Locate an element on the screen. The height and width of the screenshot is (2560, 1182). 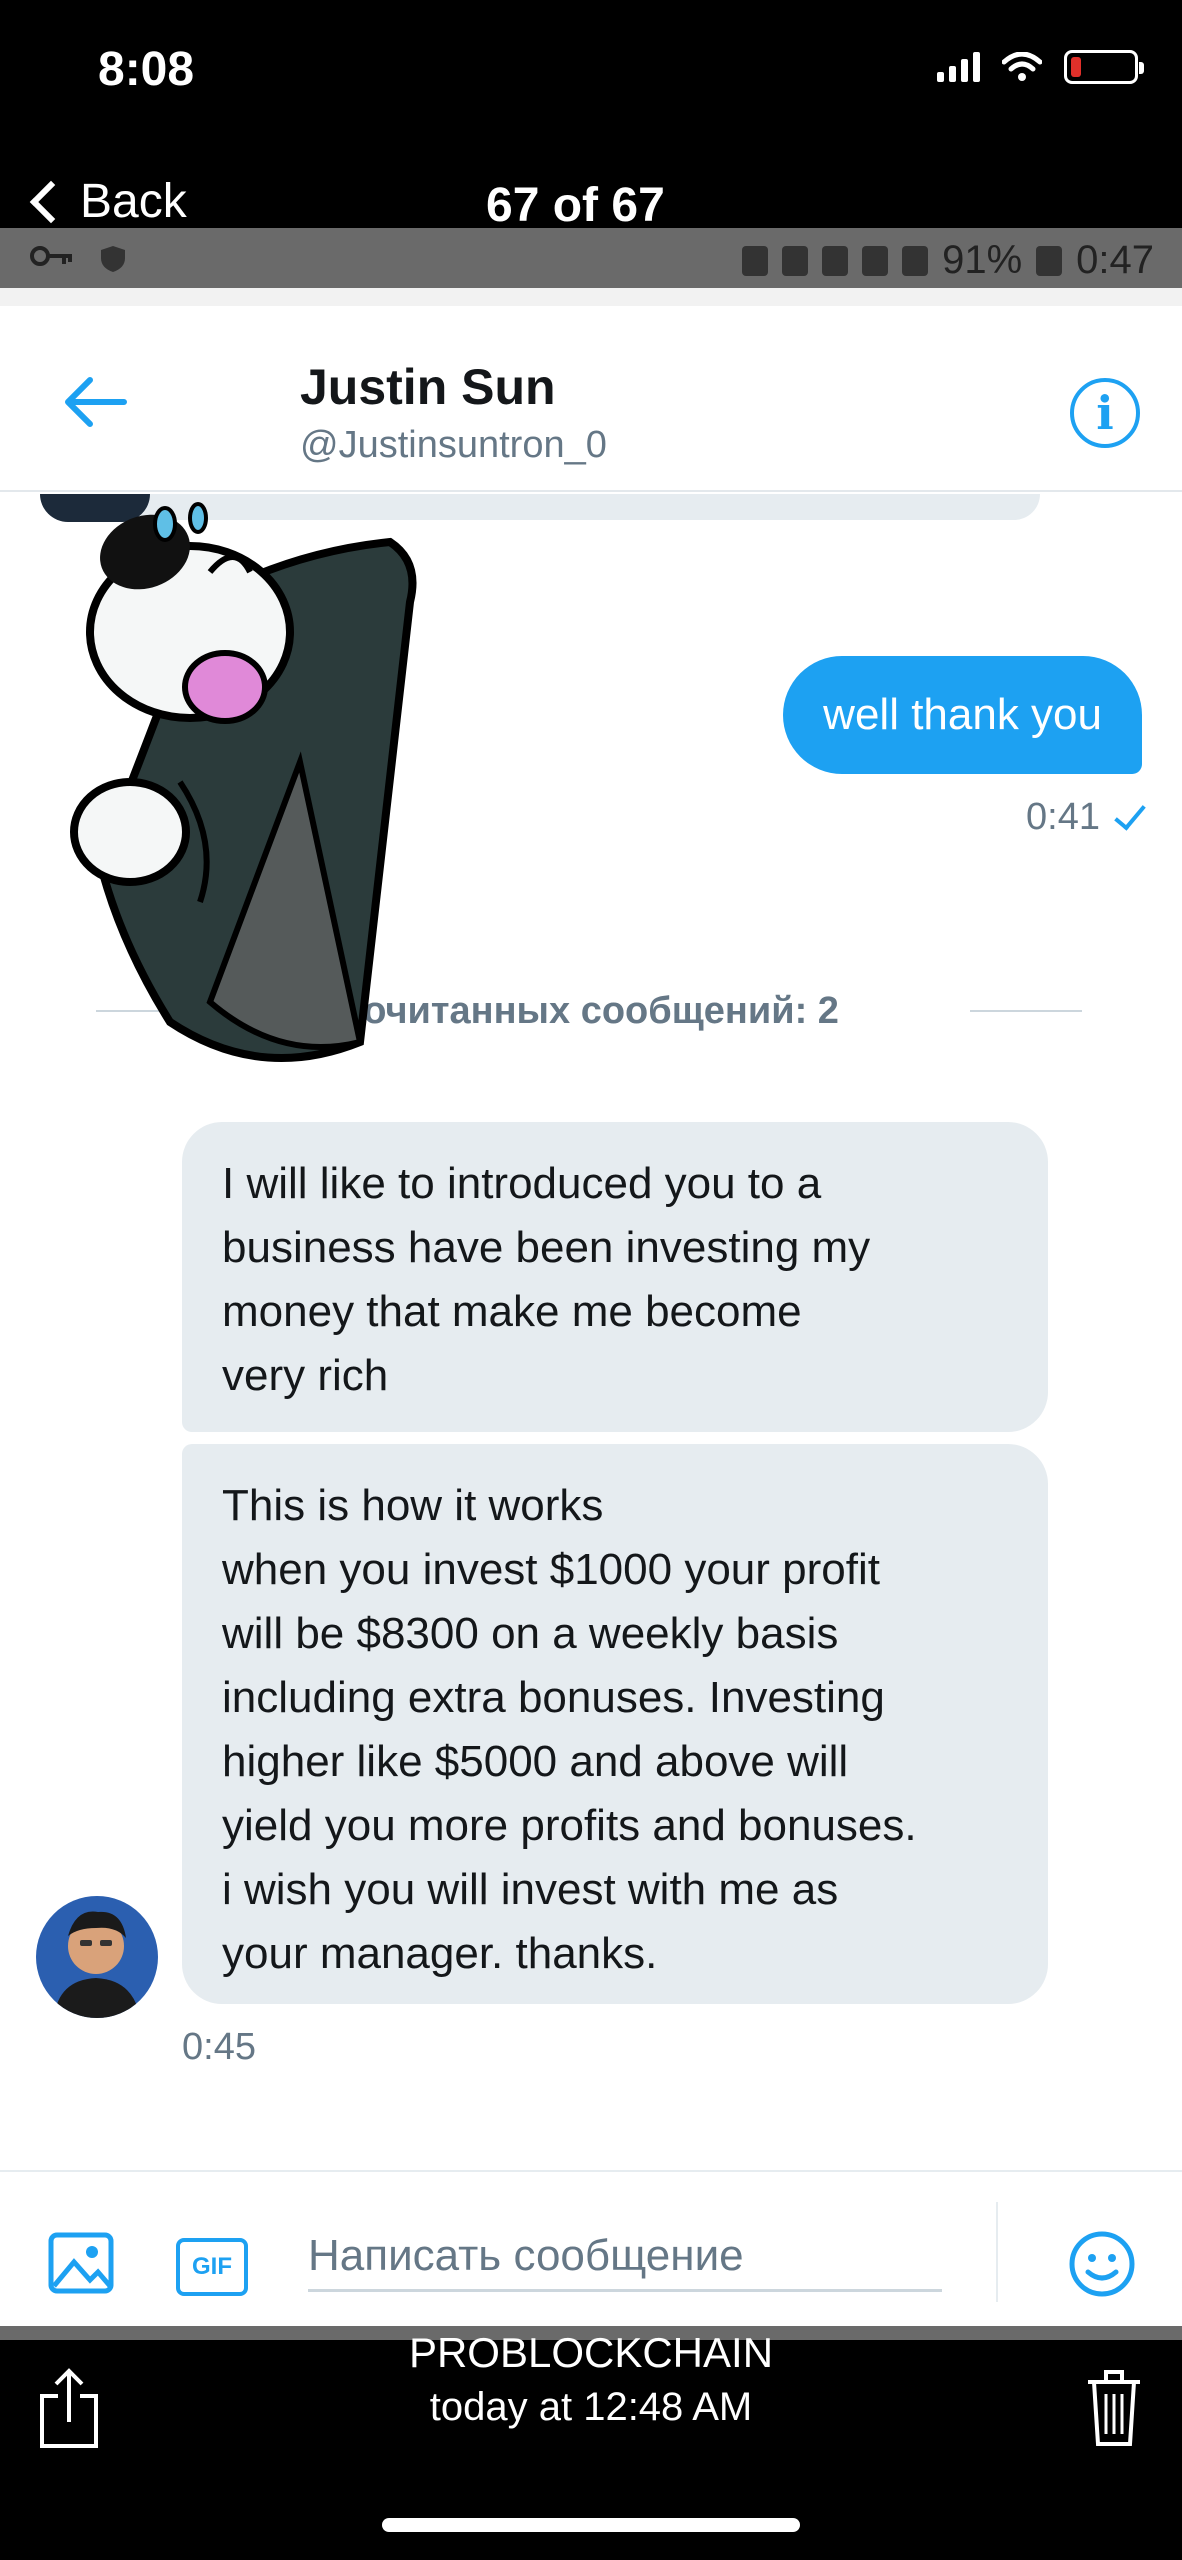
viewer-bottom-bar: PROBLOCKCHAIN today at 12:48 AM is located at coordinates (591, 2443).